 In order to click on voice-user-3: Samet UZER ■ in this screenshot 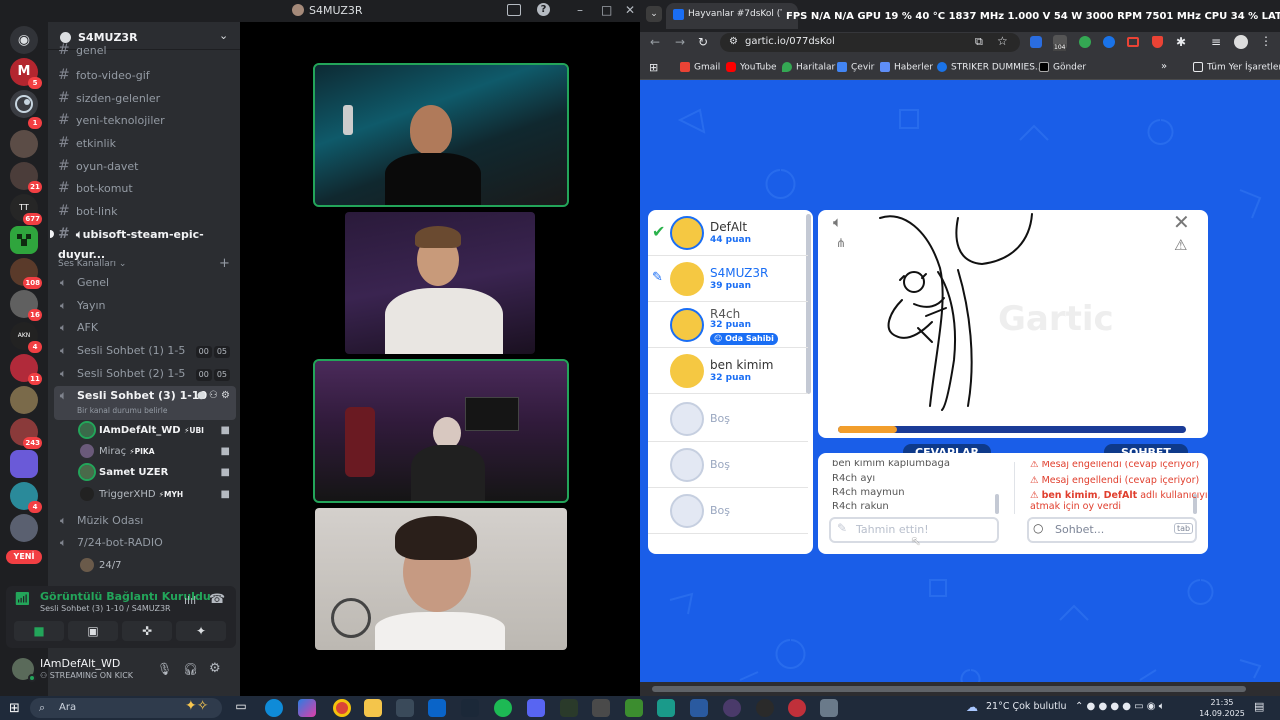, I will do `click(157, 473)`.